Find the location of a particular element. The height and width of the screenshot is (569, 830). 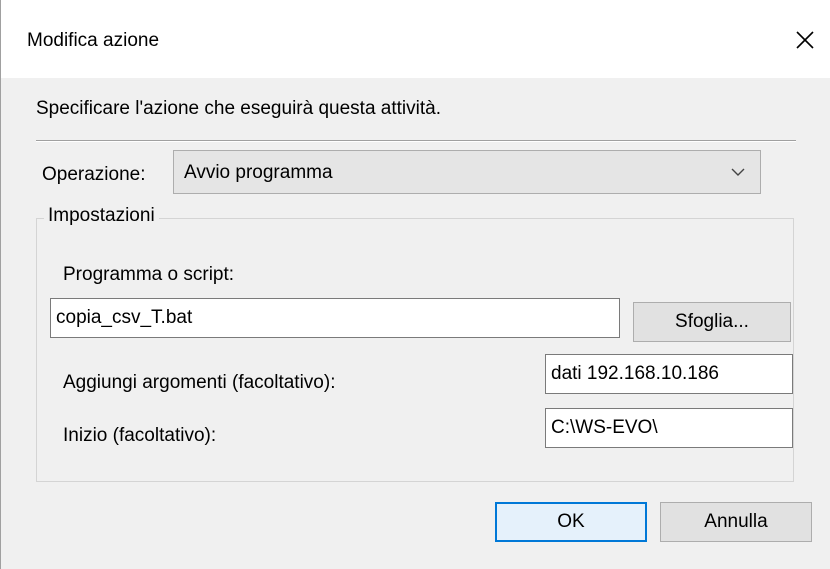

divider is located at coordinates (416, 141).